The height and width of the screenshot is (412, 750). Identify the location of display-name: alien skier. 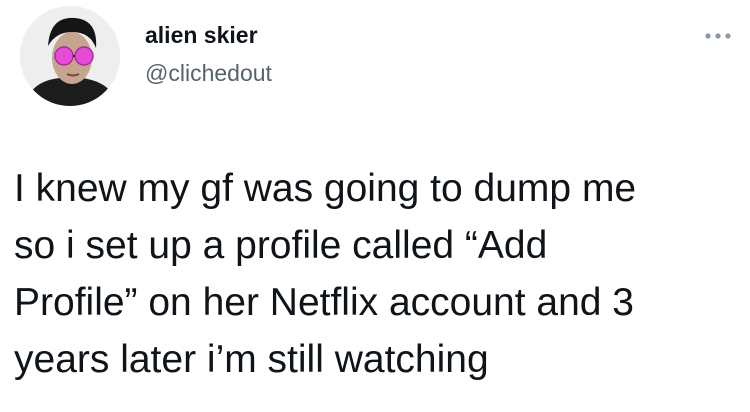
(201, 35).